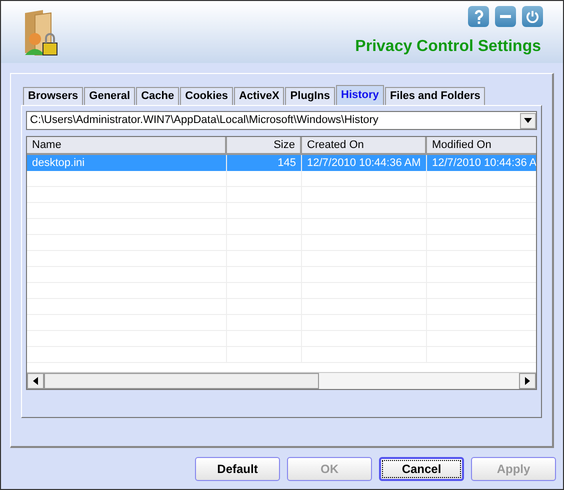 This screenshot has height=490, width=564. Describe the element at coordinates (435, 96) in the screenshot. I see `tab: Files and Folders` at that location.